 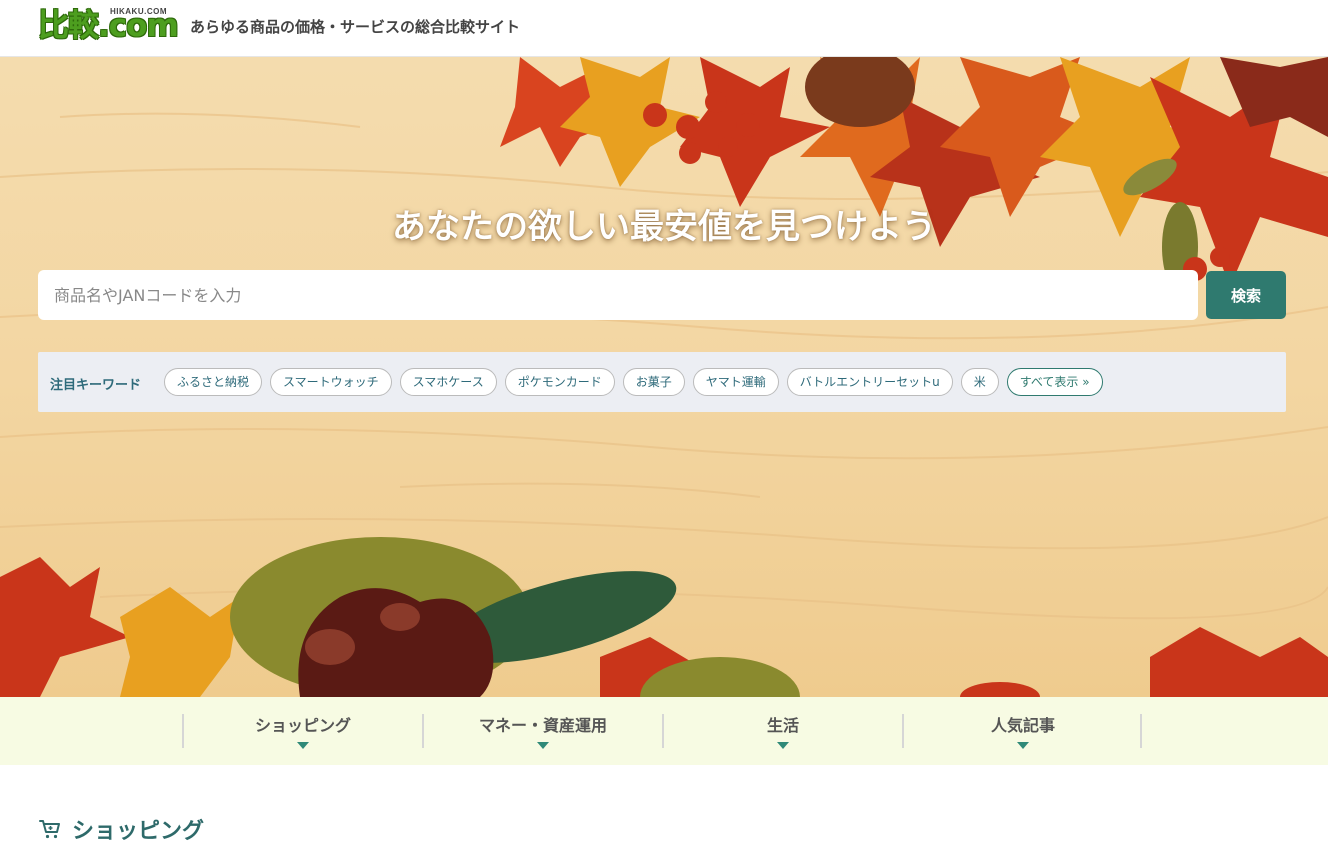 What do you see at coordinates (138, 11) in the screenshot?
I see `logo-subtext: HIKAKU.COM` at bounding box center [138, 11].